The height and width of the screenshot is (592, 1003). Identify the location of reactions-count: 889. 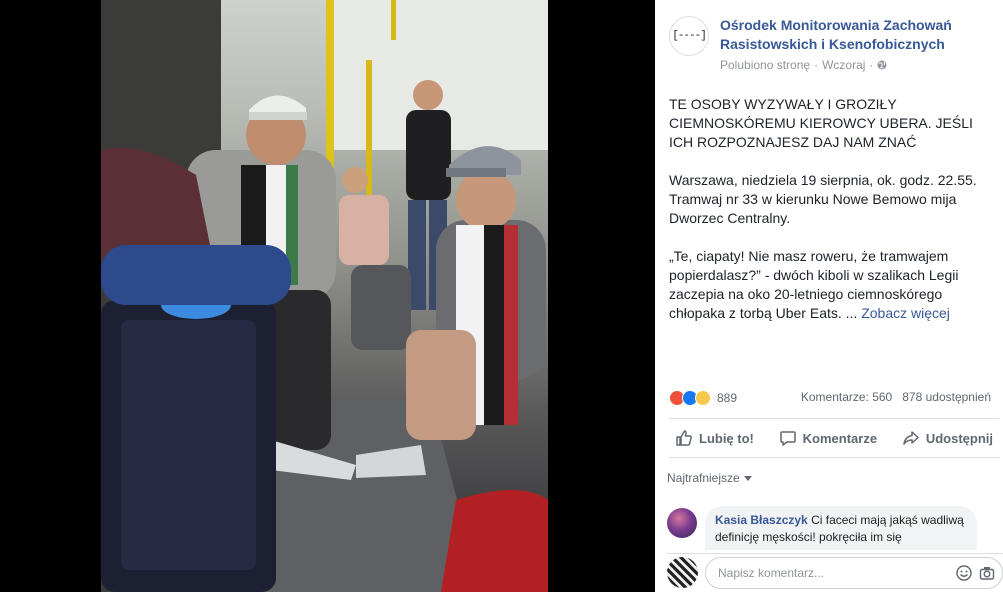
(727, 398).